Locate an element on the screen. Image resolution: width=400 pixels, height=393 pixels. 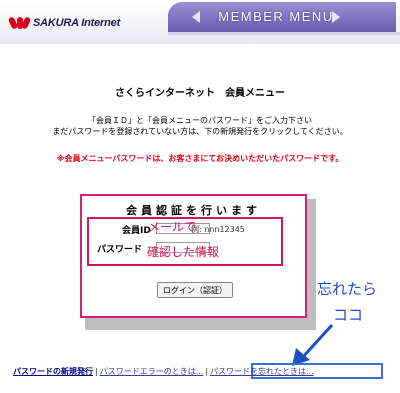
annotation-forgot-line-1: 忘れたら is located at coordinates (347, 289).